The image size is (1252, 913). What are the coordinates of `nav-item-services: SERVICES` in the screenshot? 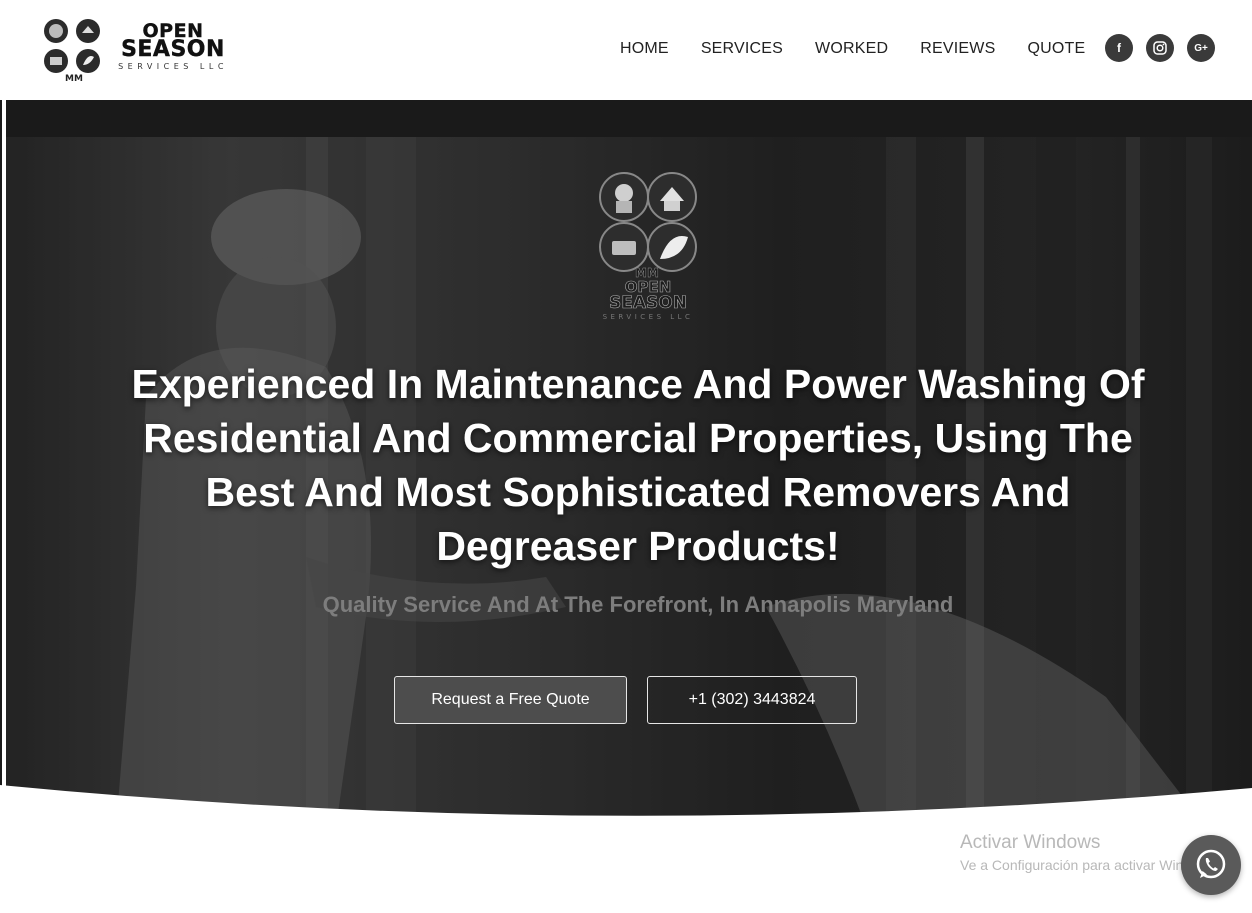 It's located at (742, 49).